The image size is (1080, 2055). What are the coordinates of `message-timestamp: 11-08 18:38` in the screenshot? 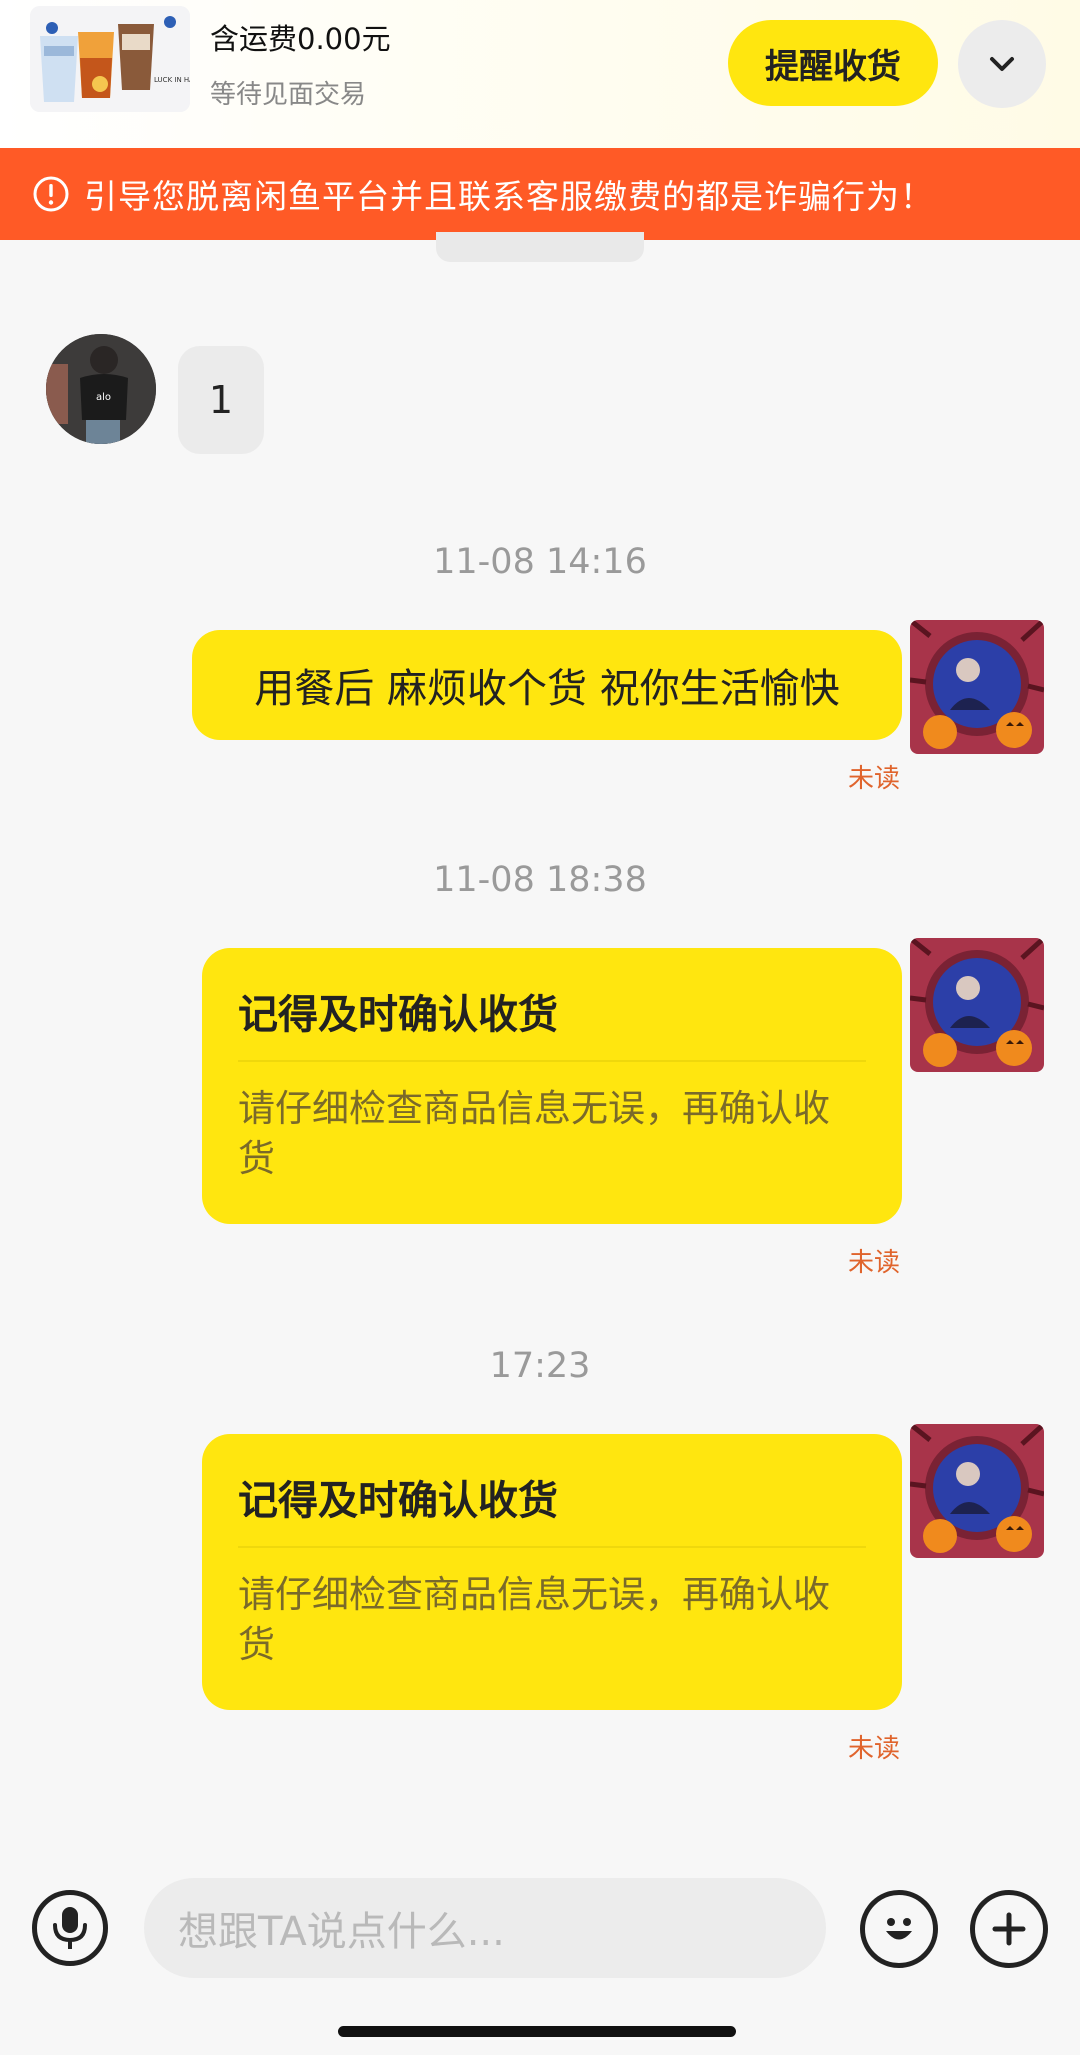 It's located at (540, 880).